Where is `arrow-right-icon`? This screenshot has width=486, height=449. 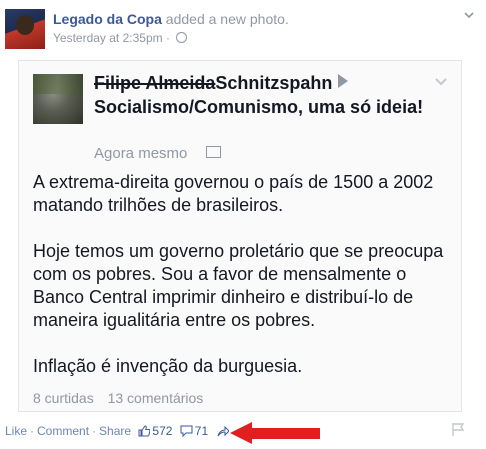
arrow-right-icon is located at coordinates (343, 81).